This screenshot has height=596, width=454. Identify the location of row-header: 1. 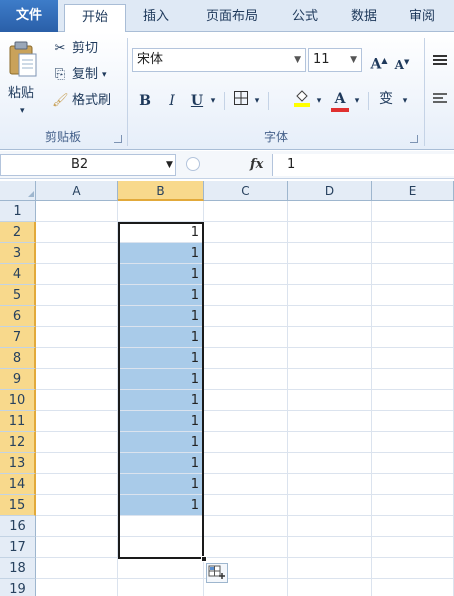
(18, 211).